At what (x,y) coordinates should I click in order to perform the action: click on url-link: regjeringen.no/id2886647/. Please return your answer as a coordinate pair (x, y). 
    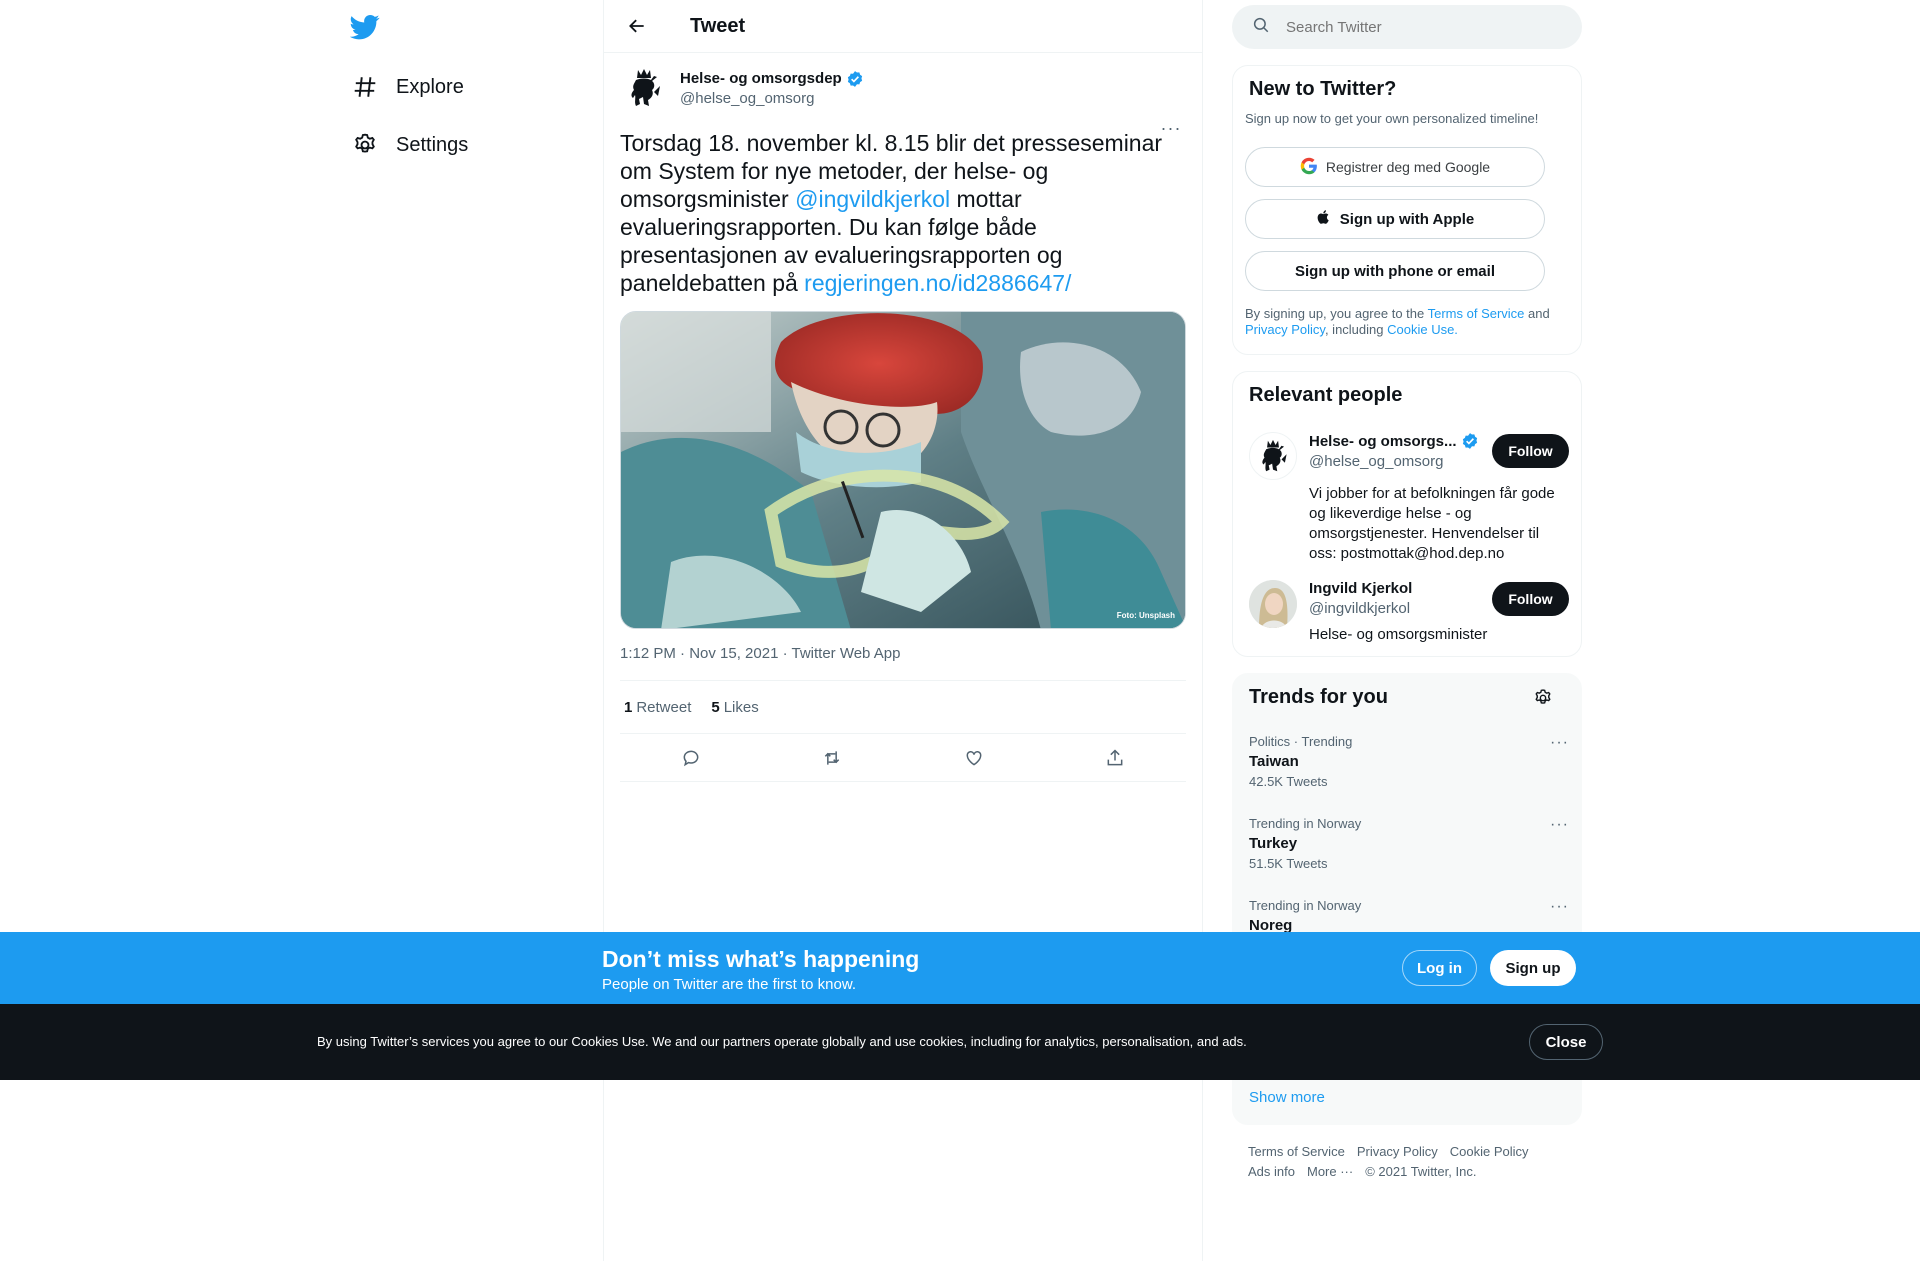
    Looking at the image, I should click on (937, 283).